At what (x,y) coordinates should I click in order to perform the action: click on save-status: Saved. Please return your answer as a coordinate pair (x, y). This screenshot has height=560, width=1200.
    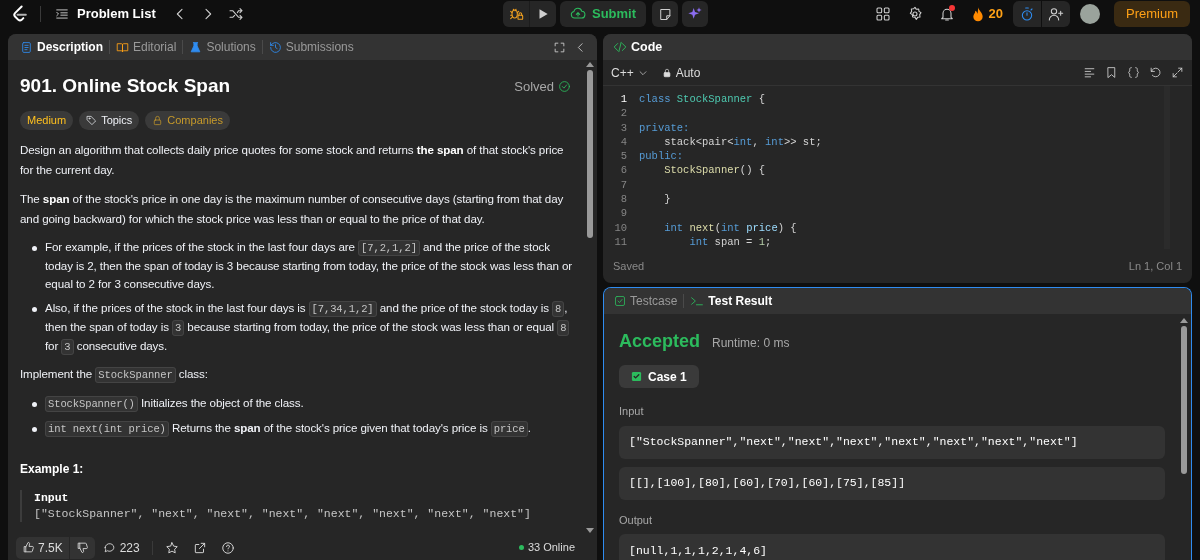
    Looking at the image, I should click on (629, 266).